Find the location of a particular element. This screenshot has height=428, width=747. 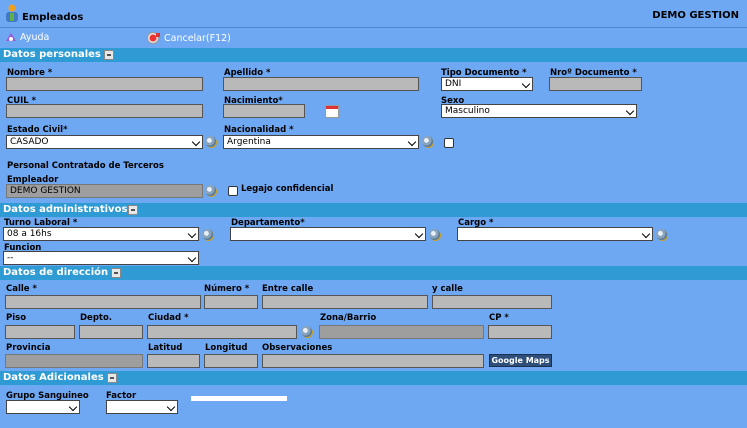

nacimiento-input is located at coordinates (264, 111).